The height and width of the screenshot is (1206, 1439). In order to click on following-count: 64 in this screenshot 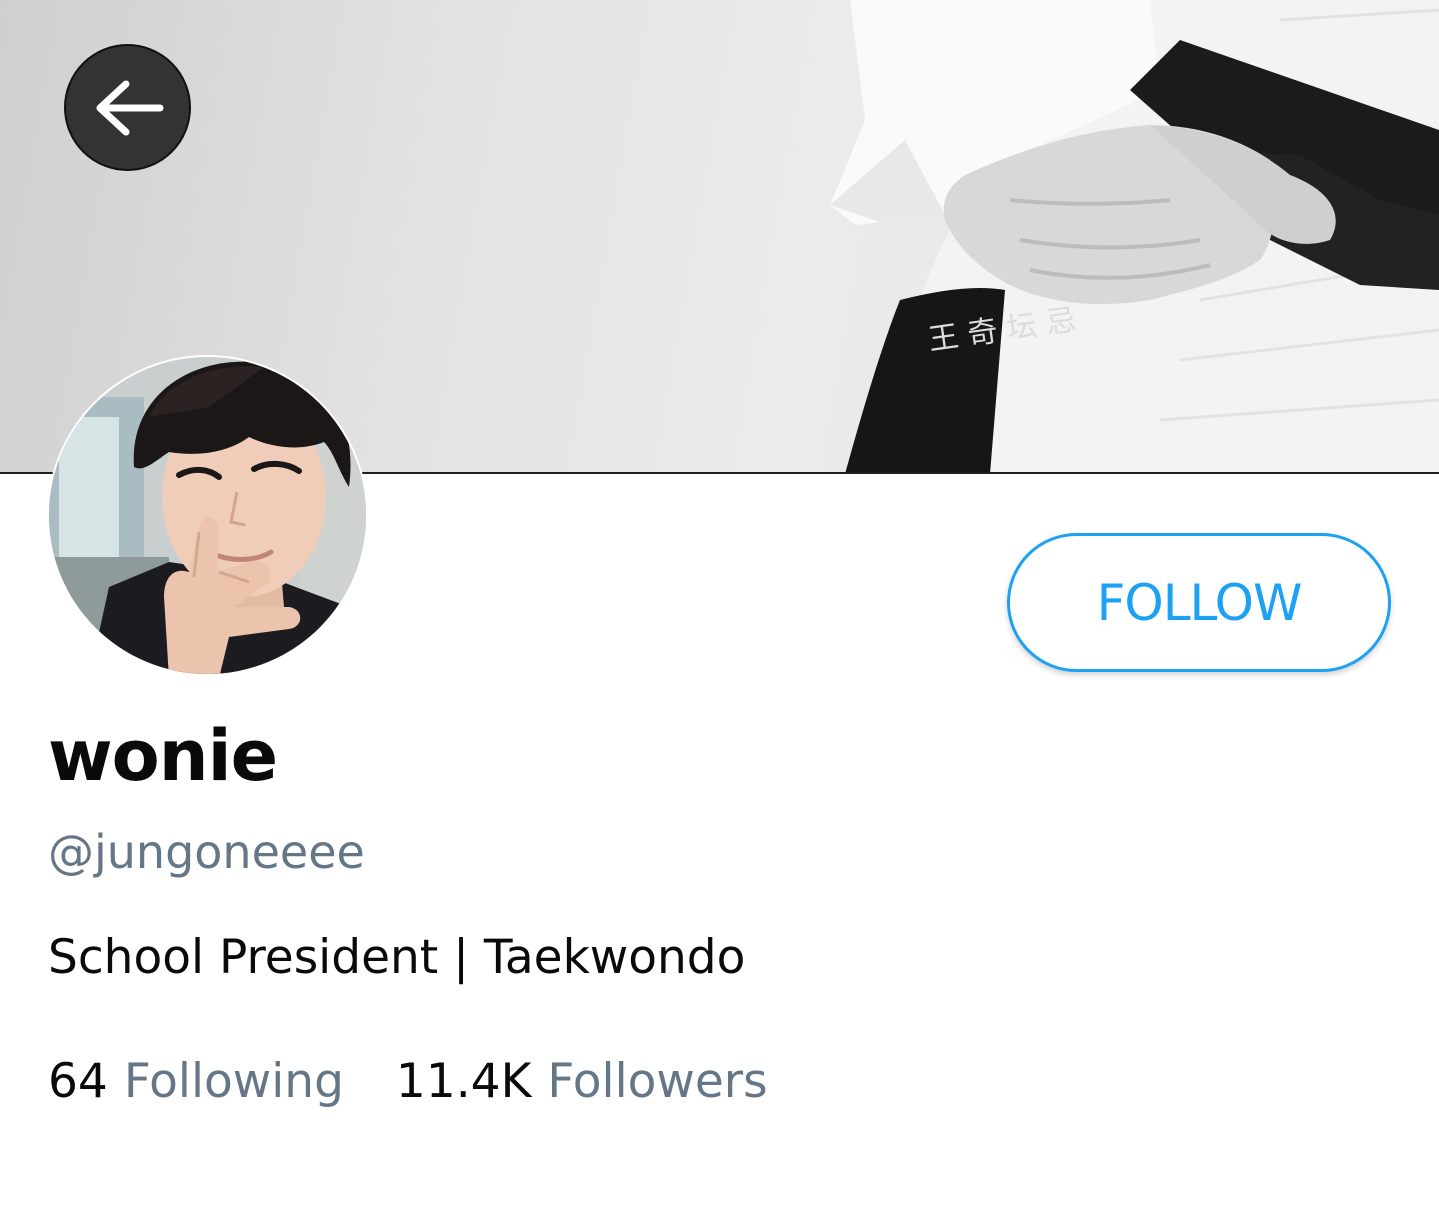, I will do `click(78, 1081)`.